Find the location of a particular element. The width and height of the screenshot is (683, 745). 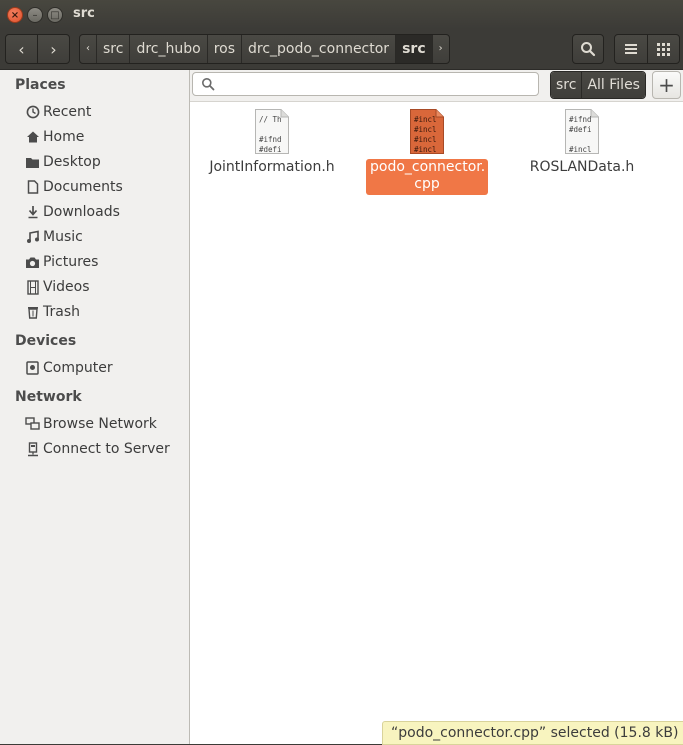

sidebar-item-videos: Videos is located at coordinates (57, 287).